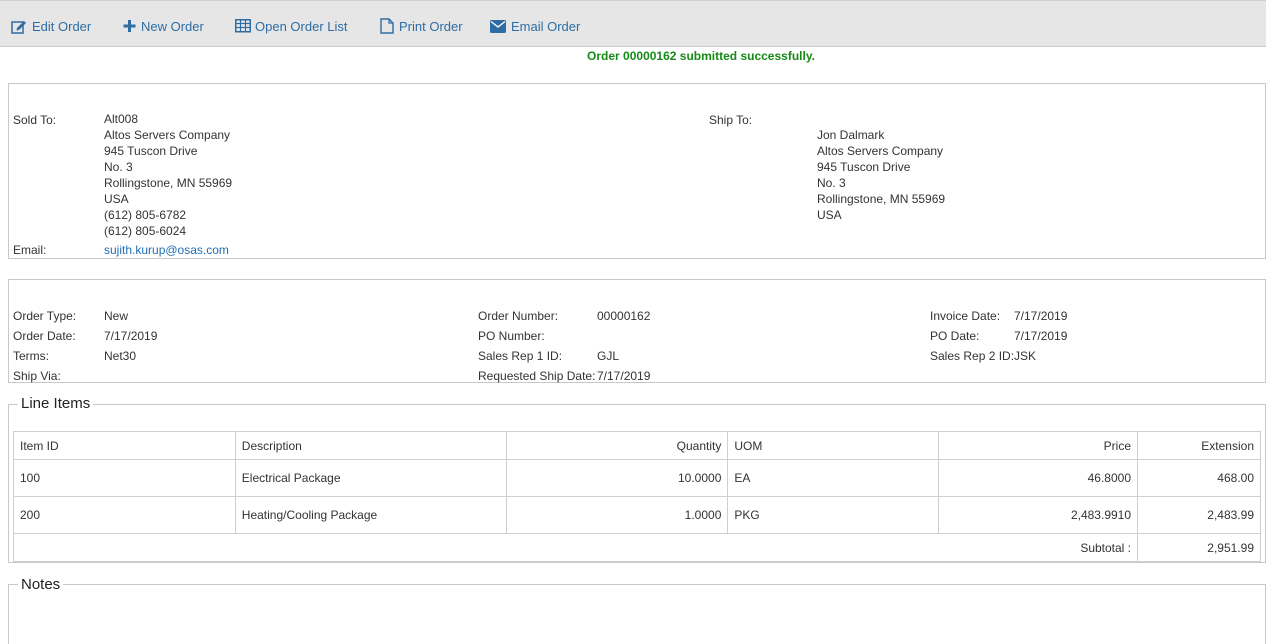 Image resolution: width=1266 pixels, height=644 pixels. Describe the element at coordinates (1199, 515) in the screenshot. I see `cell-extension: 2,483.99` at that location.